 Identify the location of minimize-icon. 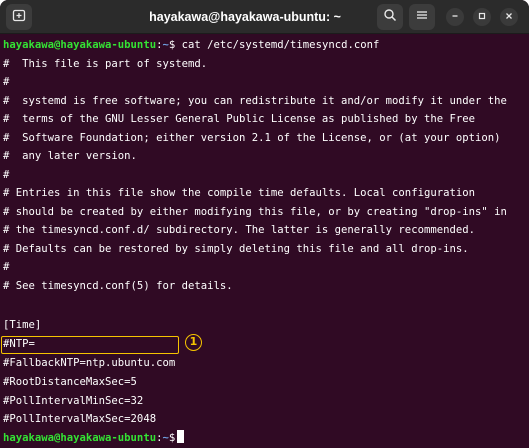
(455, 17).